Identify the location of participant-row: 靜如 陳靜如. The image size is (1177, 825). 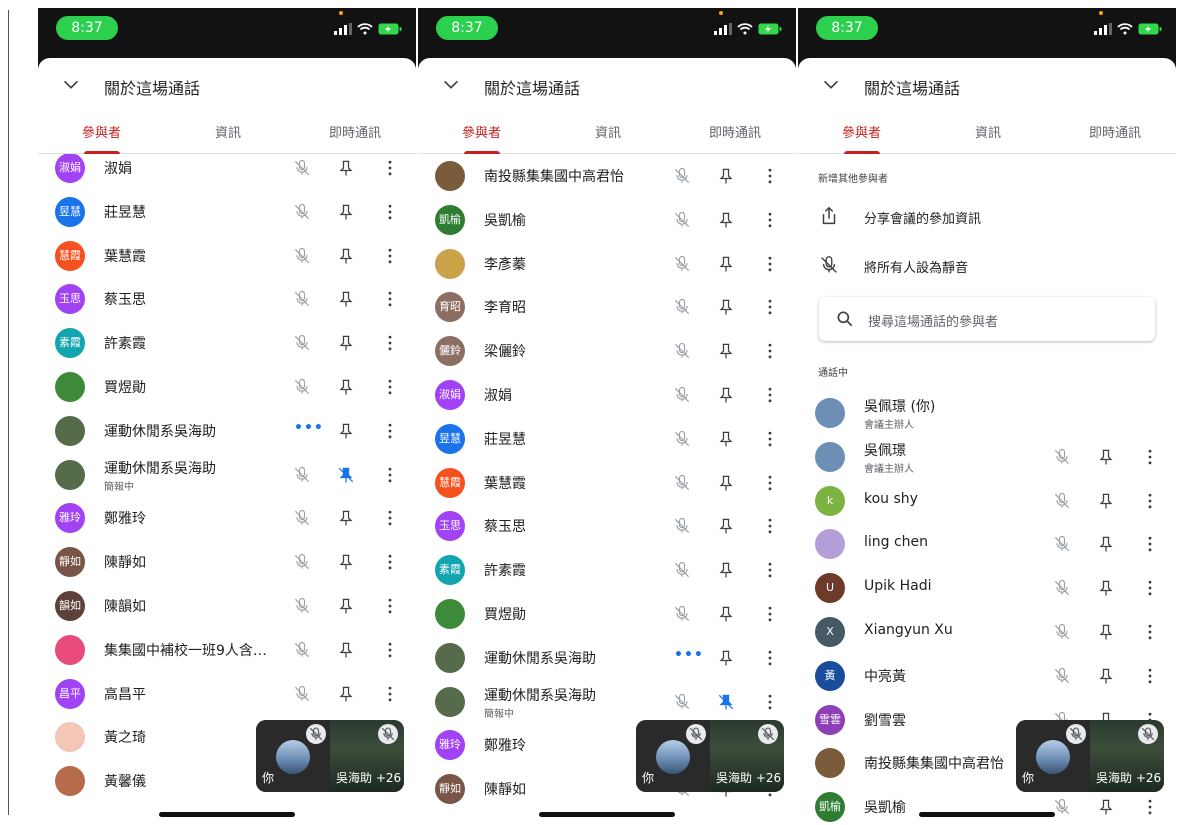
(227, 562).